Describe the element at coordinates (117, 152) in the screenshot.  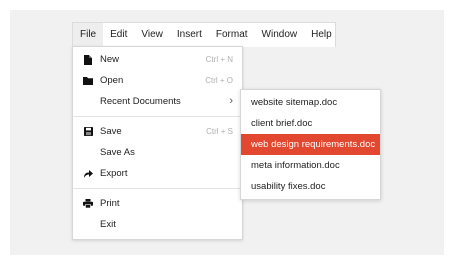
I see `menu-item-label: Save As` at that location.